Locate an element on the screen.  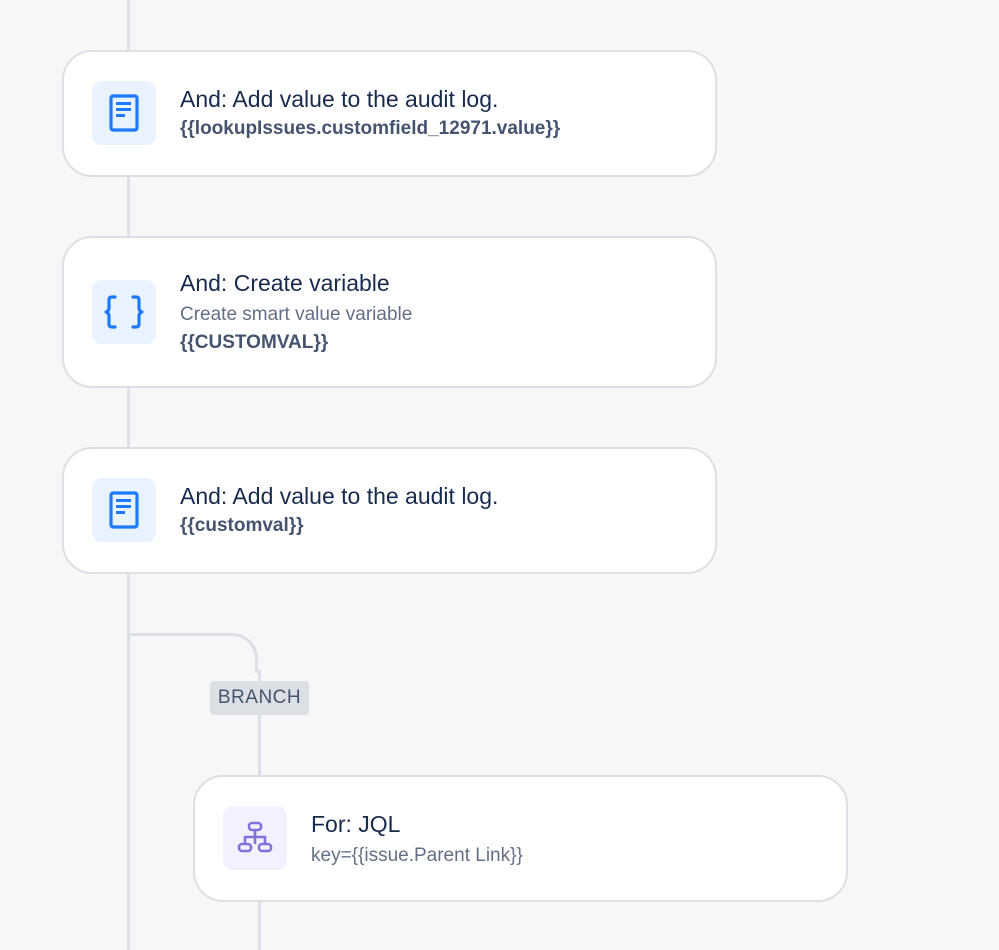
card-smart-value: {{lookupIssues.customfield_12971.value}} is located at coordinates (370, 128).